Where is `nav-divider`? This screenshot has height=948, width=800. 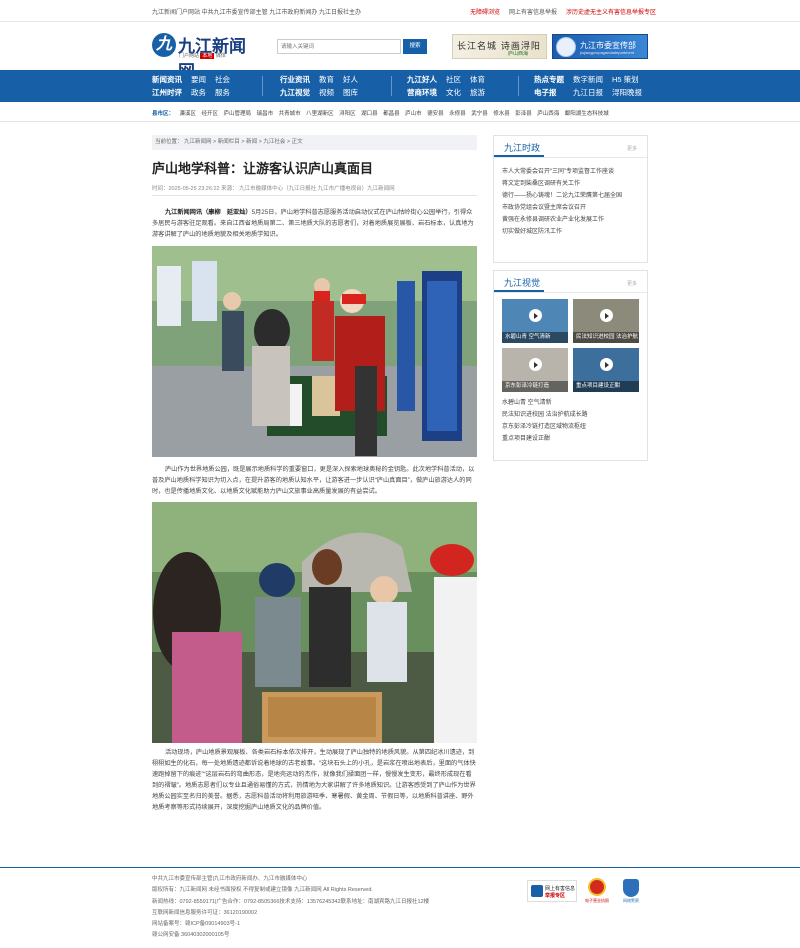
nav-divider is located at coordinates (391, 86).